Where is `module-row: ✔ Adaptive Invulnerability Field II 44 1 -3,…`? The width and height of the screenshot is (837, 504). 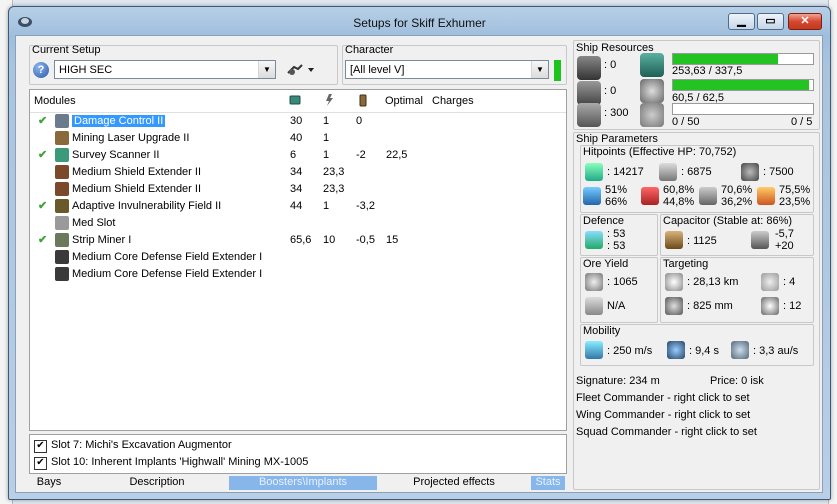 module-row: ✔ Adaptive Invulnerability Field II 44 1 -3,… is located at coordinates (298, 206).